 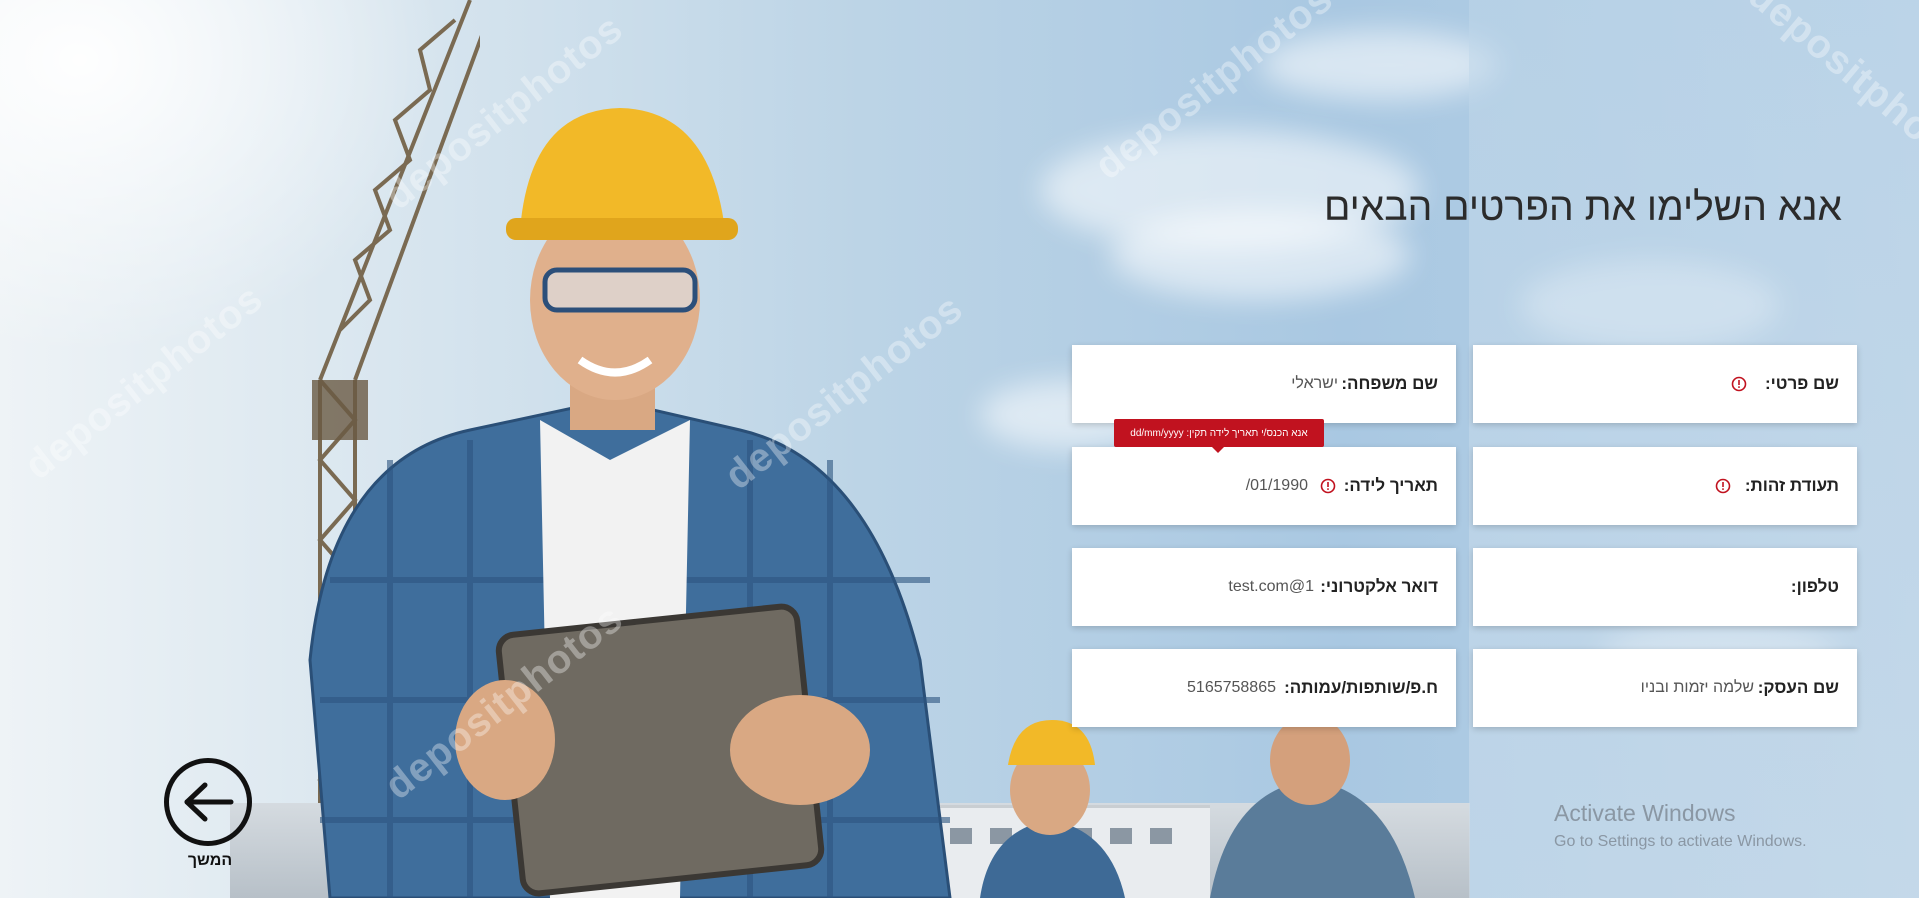 I want to click on company-id-field: ח.פ/שותפות/עמותה: 5165758865, so click(x=1264, y=688).